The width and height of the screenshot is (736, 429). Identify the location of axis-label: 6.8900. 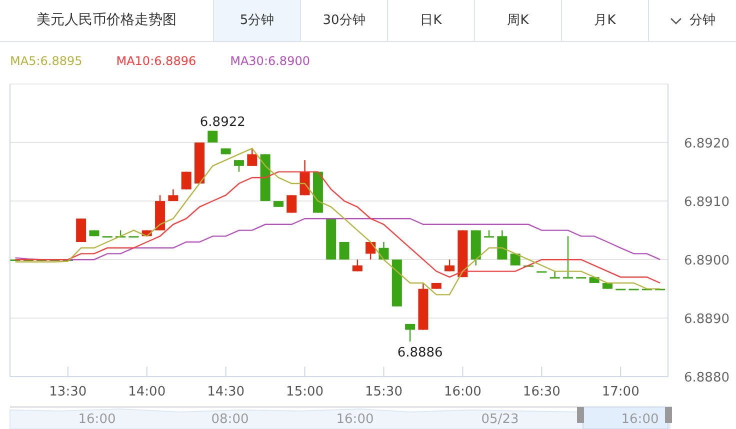
(707, 261).